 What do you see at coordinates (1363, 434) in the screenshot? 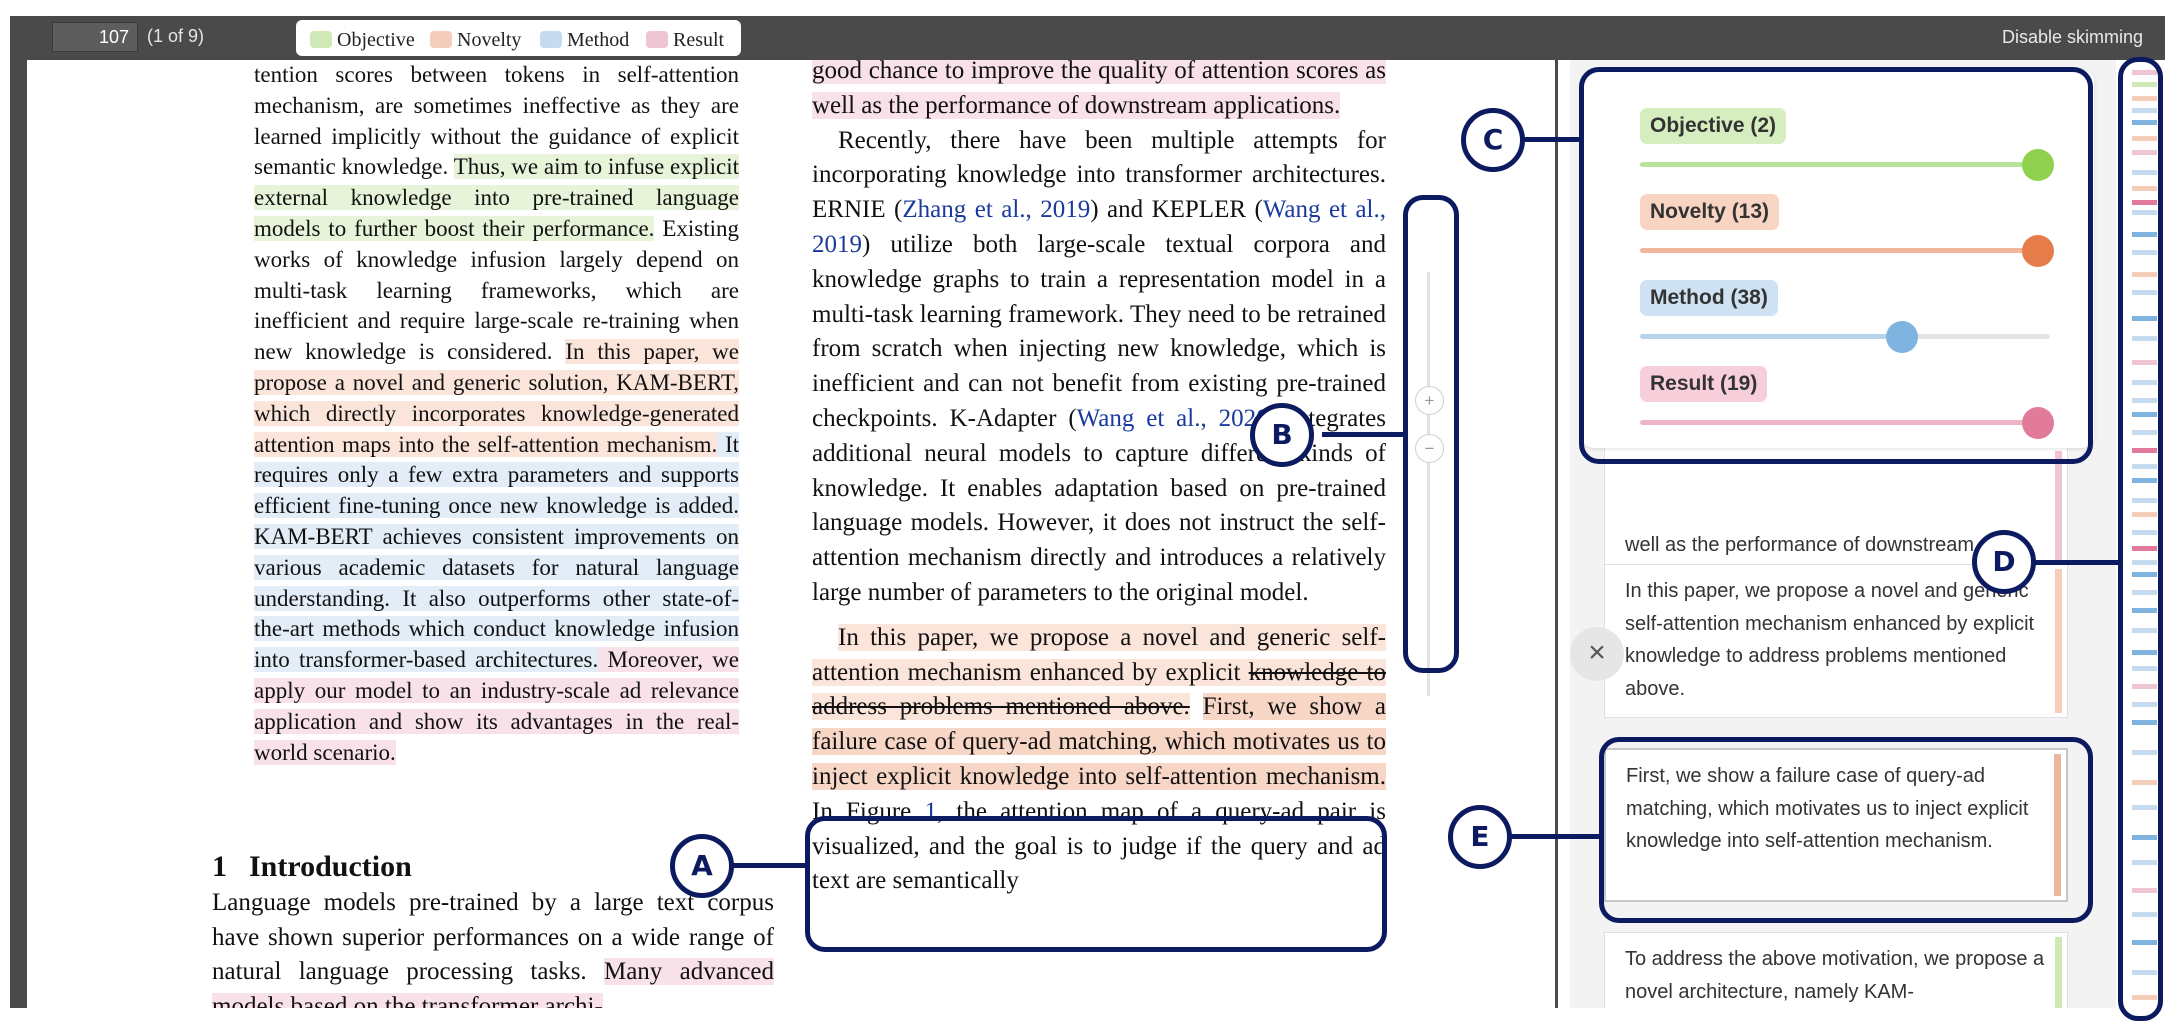
I see `connector-b` at bounding box center [1363, 434].